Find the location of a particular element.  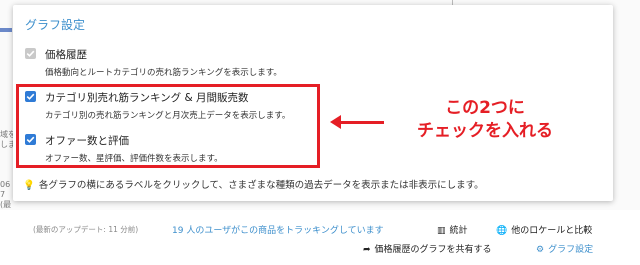

arrow-line is located at coordinates (361, 122).